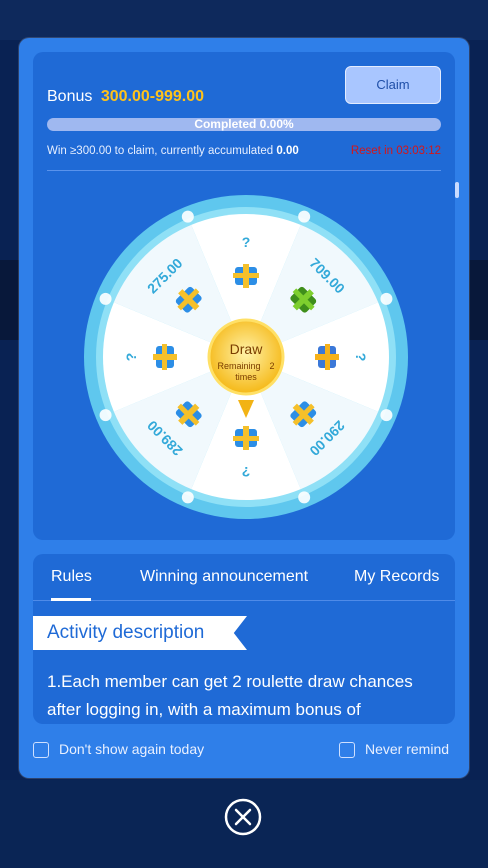 The height and width of the screenshot is (868, 488). What do you see at coordinates (247, 349) in the screenshot?
I see `draw-label: Draw` at bounding box center [247, 349].